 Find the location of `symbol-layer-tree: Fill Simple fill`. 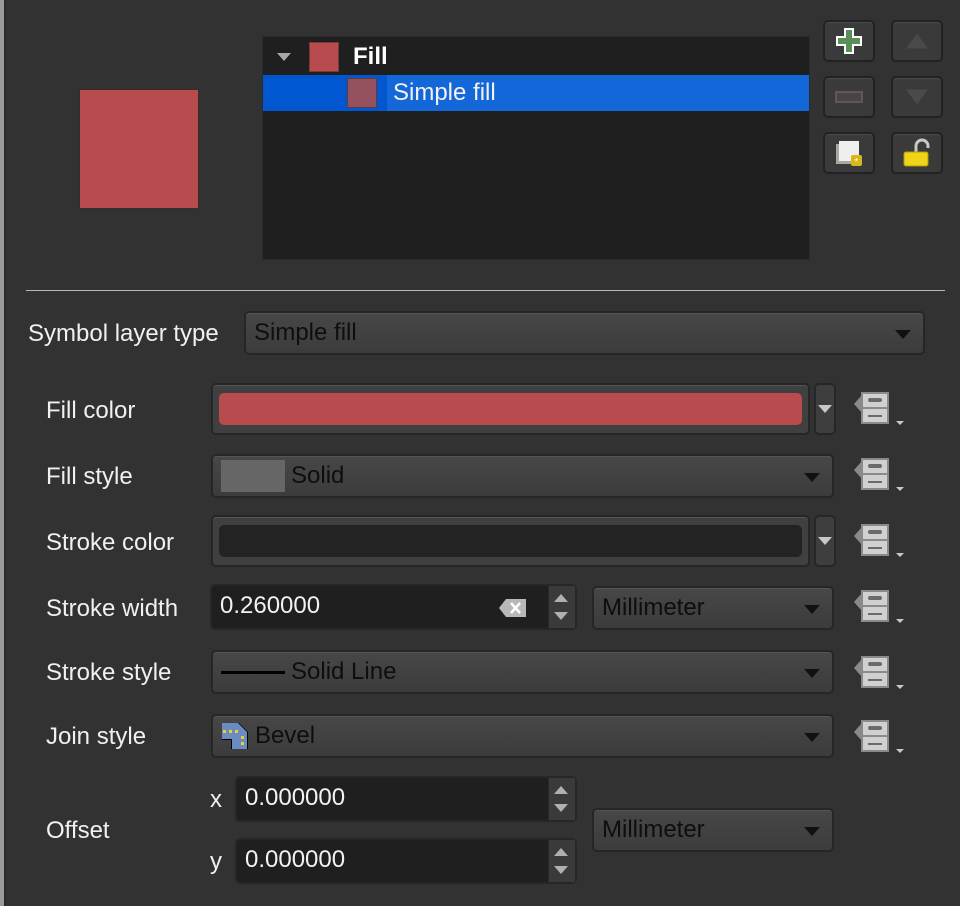

symbol-layer-tree: Fill Simple fill is located at coordinates (536, 148).